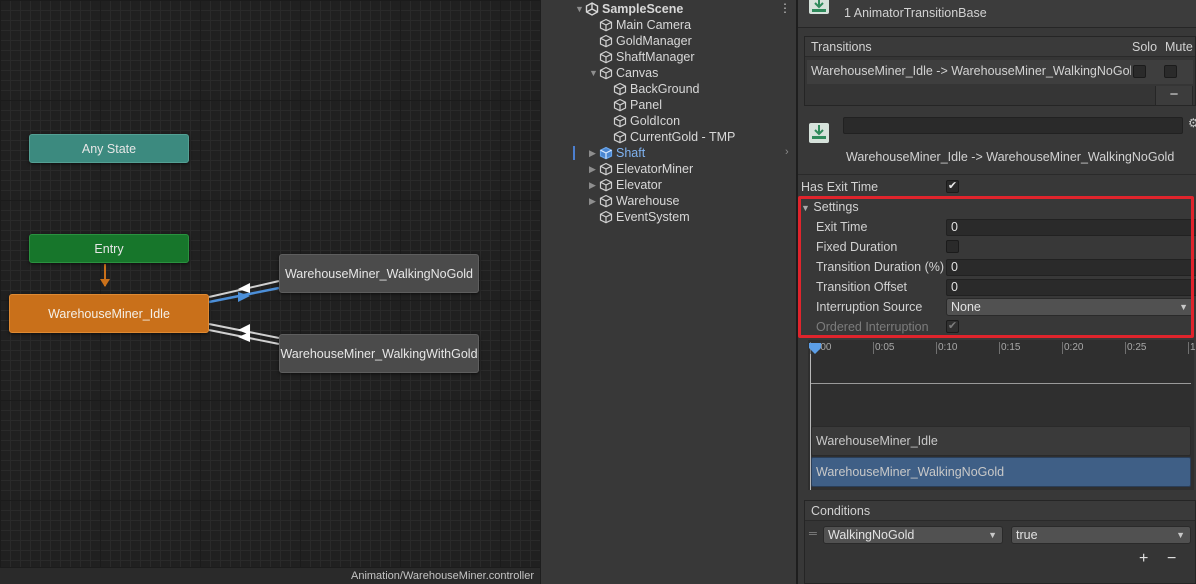  I want to click on conditions-list: Conditions ═ WalkingNoGold ▼ true ▼ + −, so click(1000, 542).